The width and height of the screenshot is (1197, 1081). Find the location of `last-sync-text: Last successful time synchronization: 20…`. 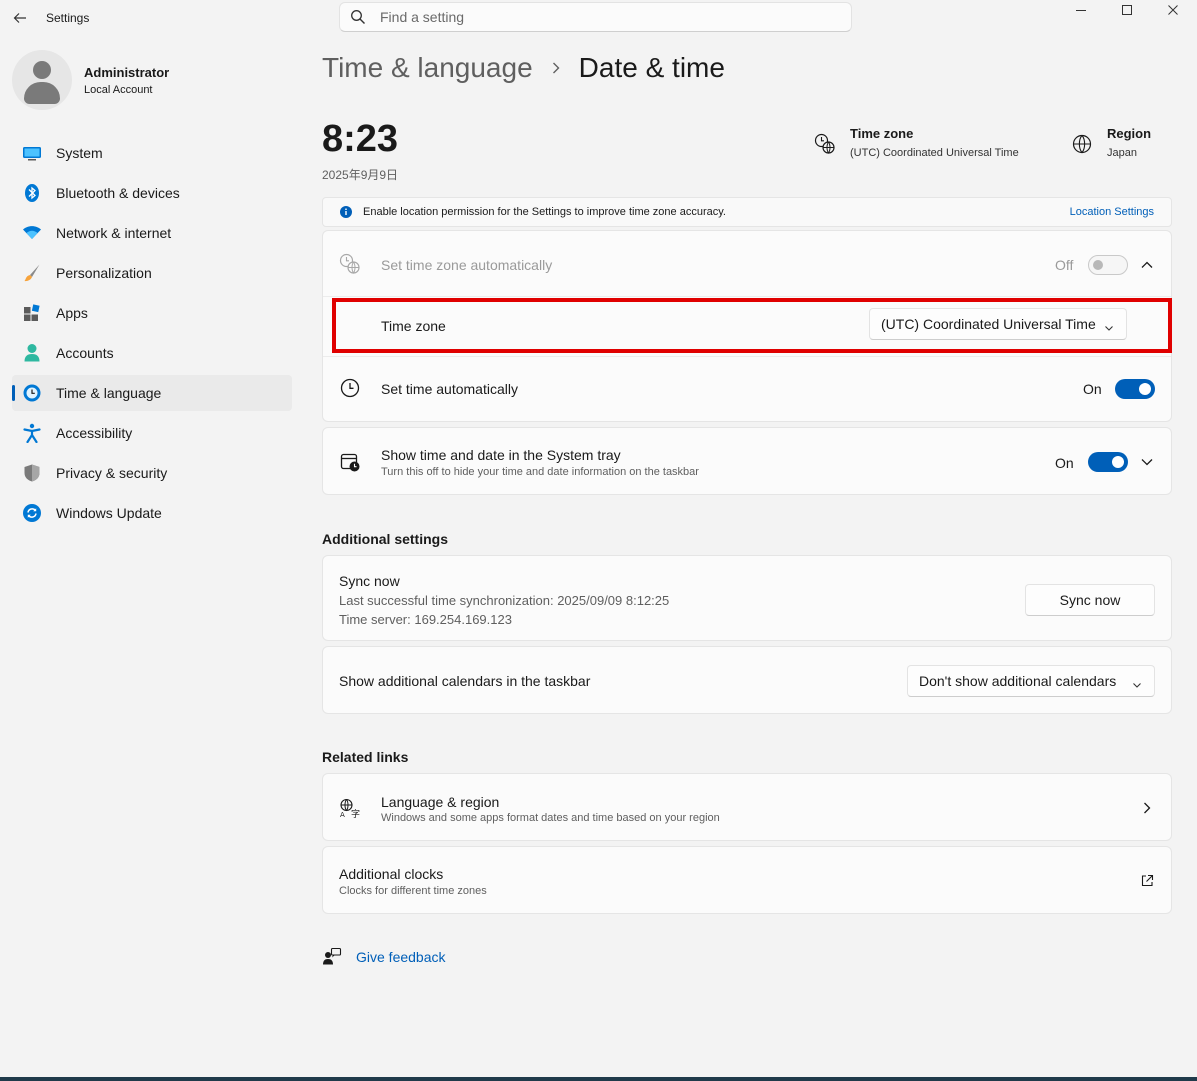

last-sync-text: Last successful time synchronization: 20… is located at coordinates (504, 600).